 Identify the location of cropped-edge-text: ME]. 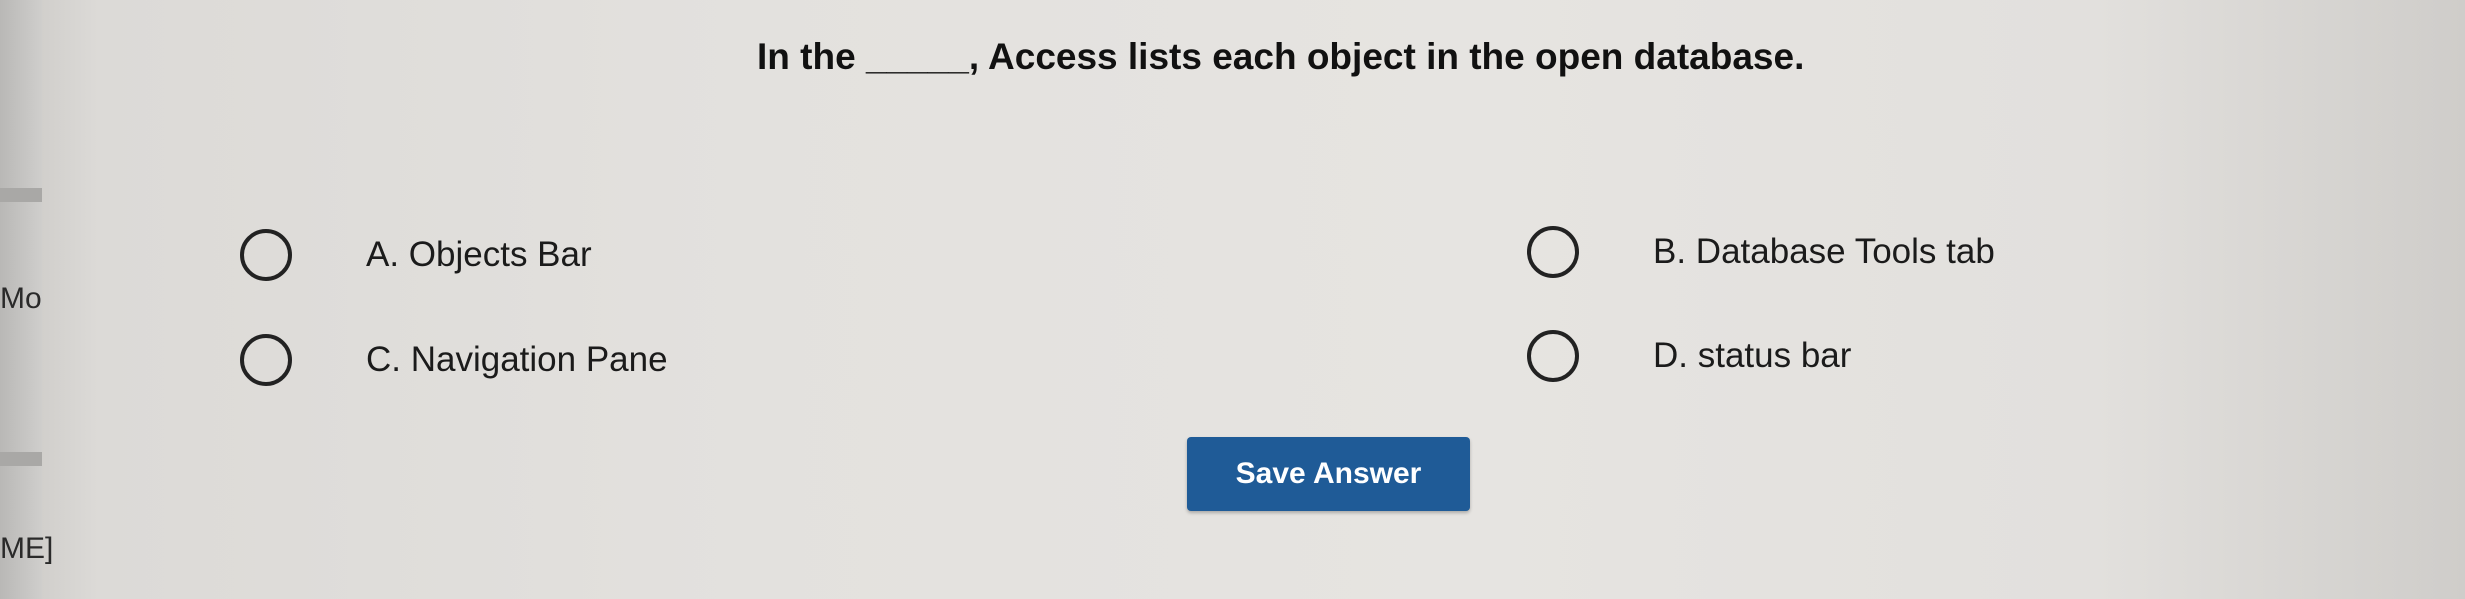
(27, 548).